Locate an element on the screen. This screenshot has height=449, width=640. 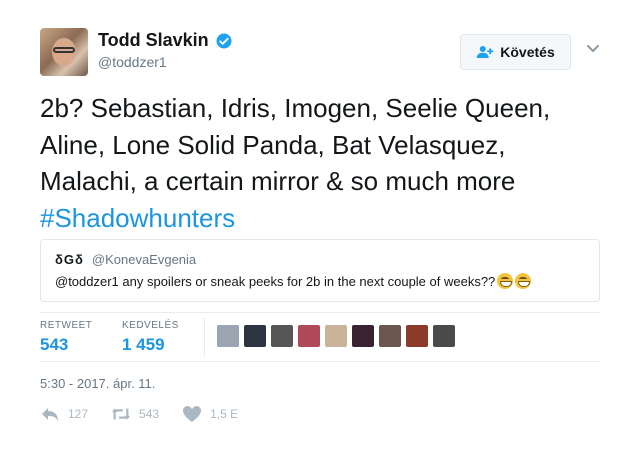
hashtag-link: #Shadowhunters is located at coordinates (325, 218).